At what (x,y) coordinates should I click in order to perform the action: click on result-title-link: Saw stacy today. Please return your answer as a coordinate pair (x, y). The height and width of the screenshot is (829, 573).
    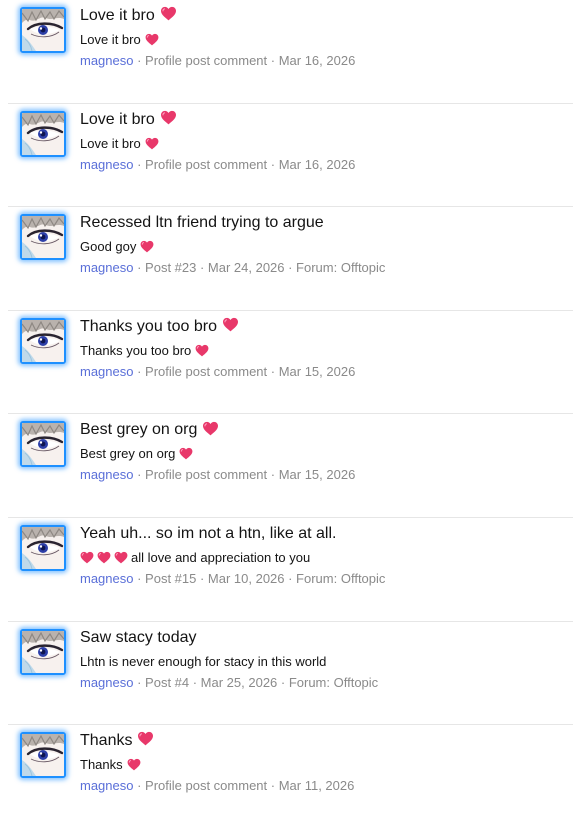
    Looking at the image, I should click on (138, 638).